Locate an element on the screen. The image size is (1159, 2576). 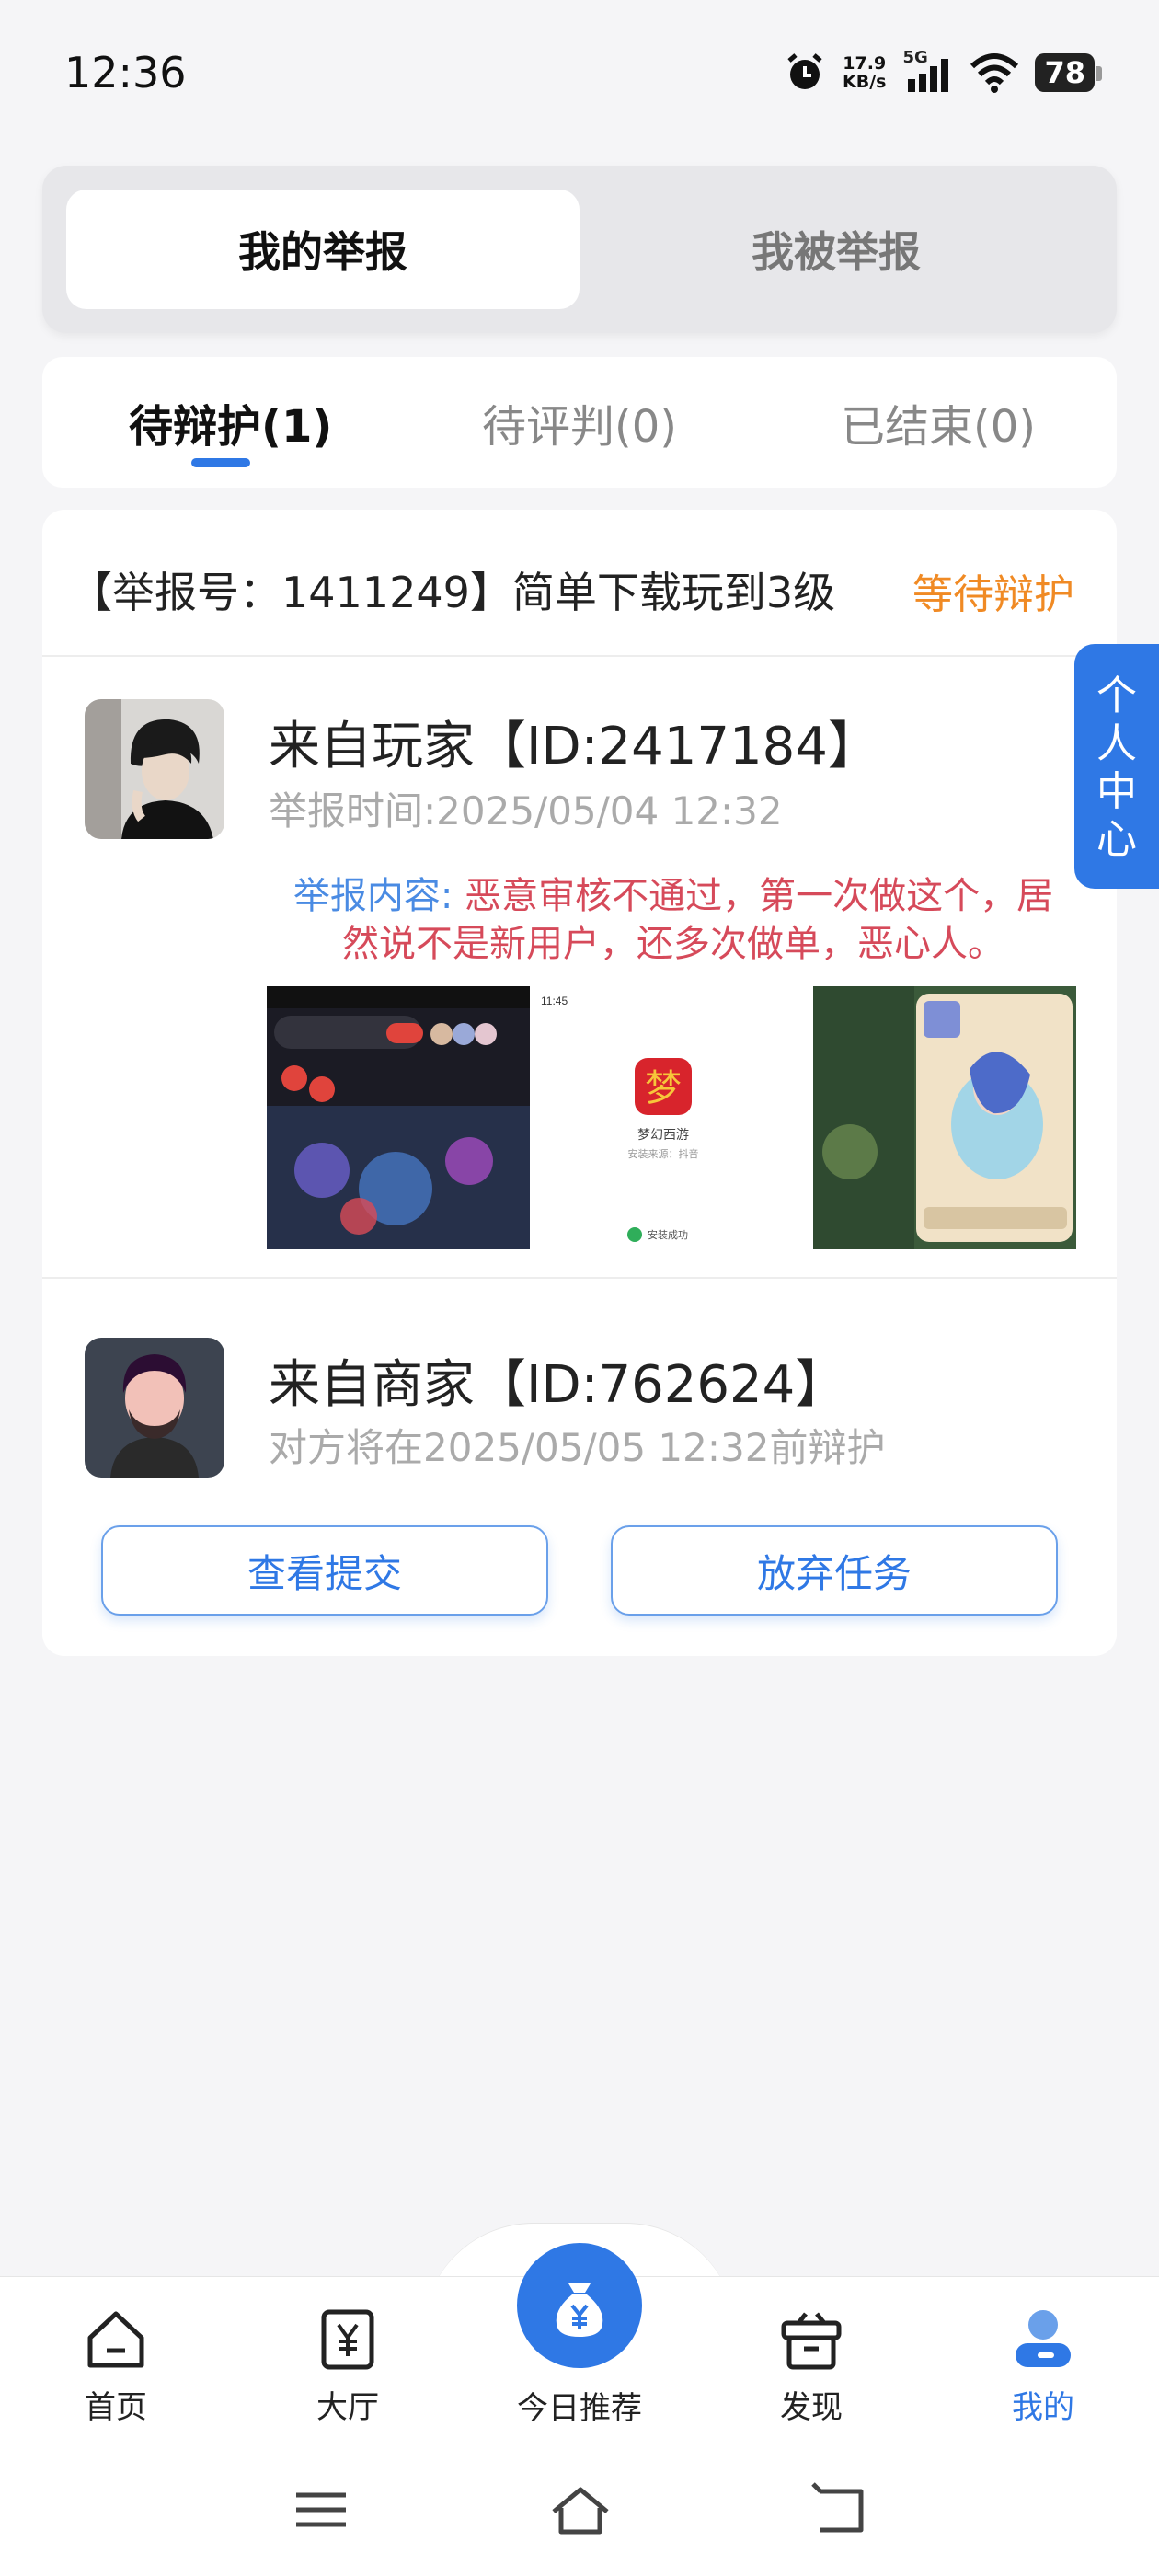
view-submission-button: 查看提交 is located at coordinates (324, 1570).